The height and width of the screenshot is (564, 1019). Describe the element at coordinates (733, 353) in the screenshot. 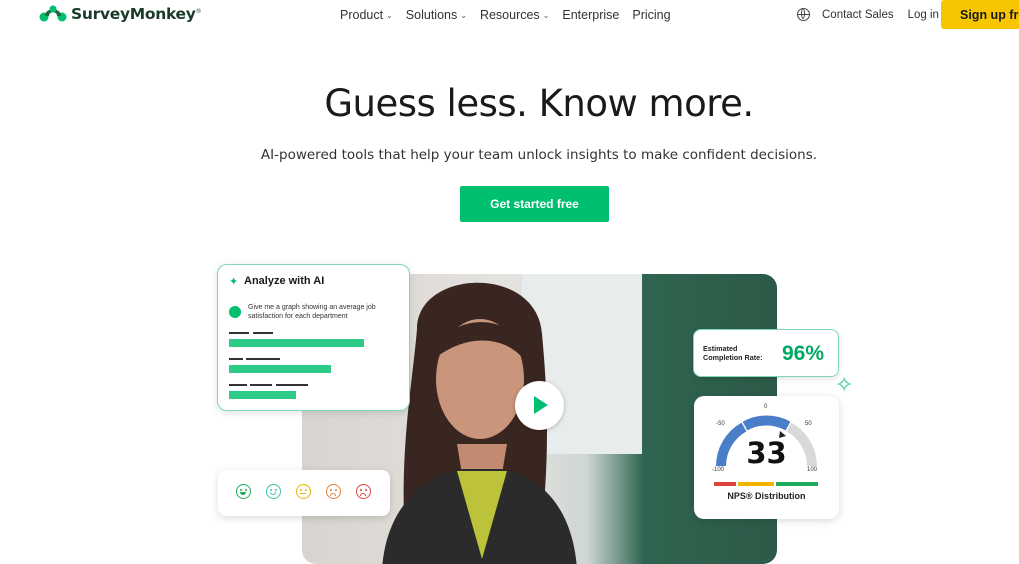

I see `completion-rate-label: Estimated Completion Rate:` at that location.